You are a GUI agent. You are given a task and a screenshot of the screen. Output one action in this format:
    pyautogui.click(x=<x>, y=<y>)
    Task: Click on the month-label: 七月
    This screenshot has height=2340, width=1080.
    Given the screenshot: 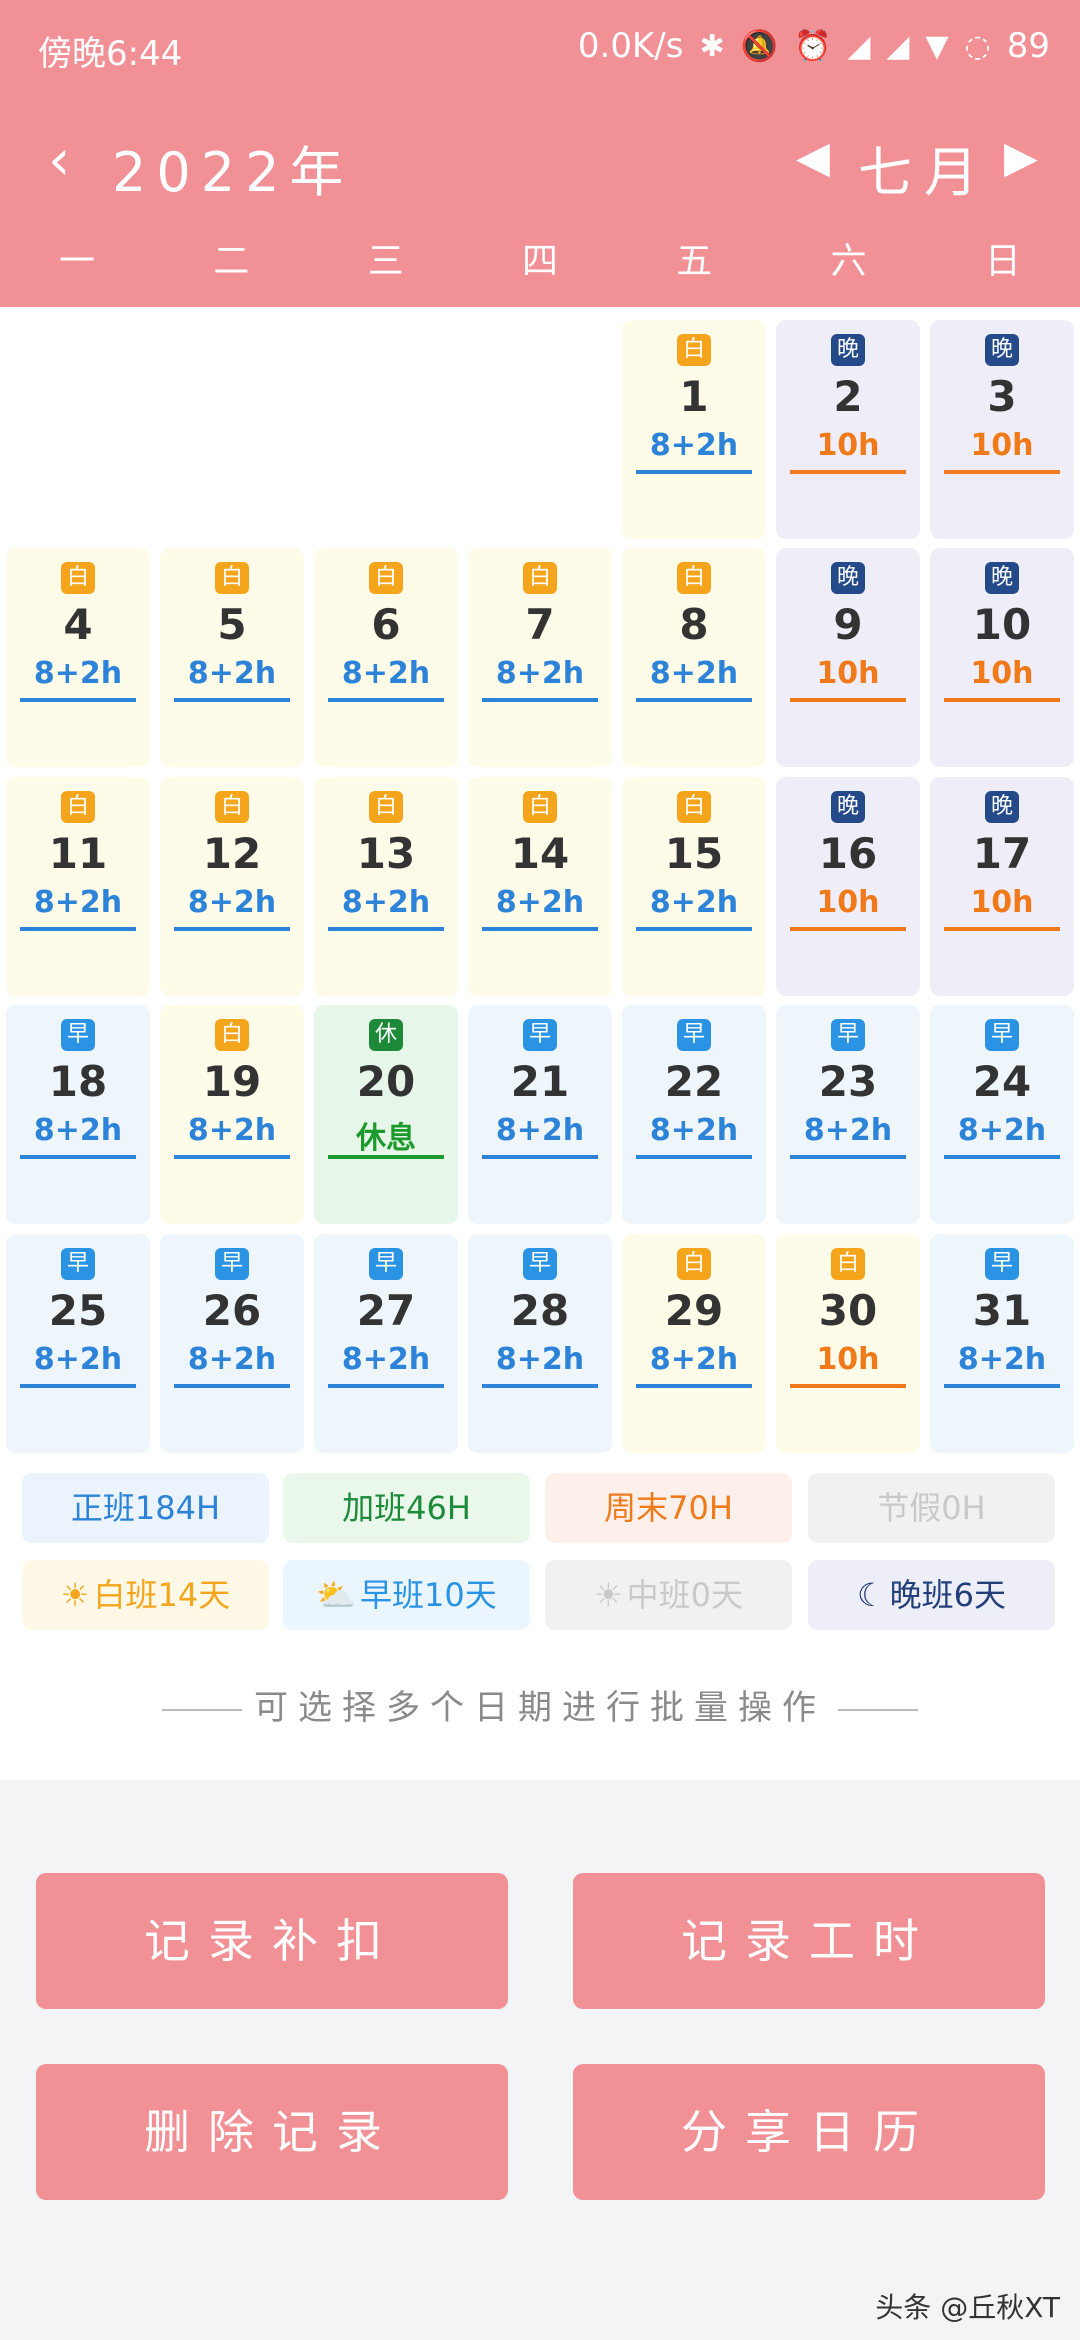 What is the action you would take?
    pyautogui.click(x=924, y=167)
    